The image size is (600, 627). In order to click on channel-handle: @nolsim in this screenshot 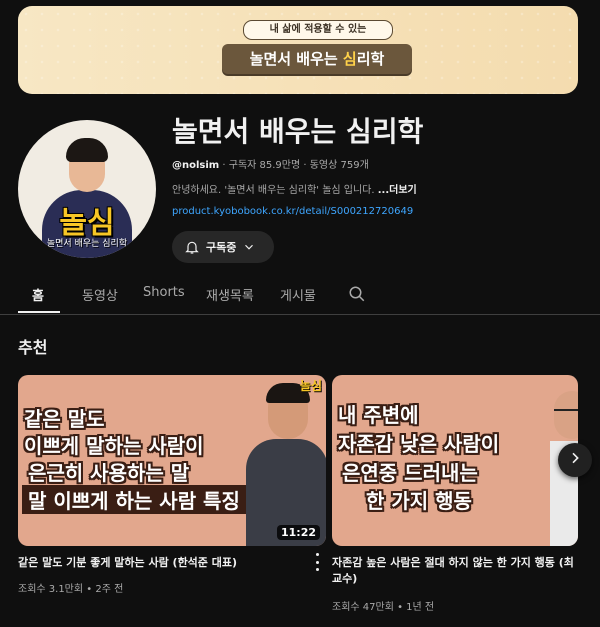, I will do `click(196, 165)`.